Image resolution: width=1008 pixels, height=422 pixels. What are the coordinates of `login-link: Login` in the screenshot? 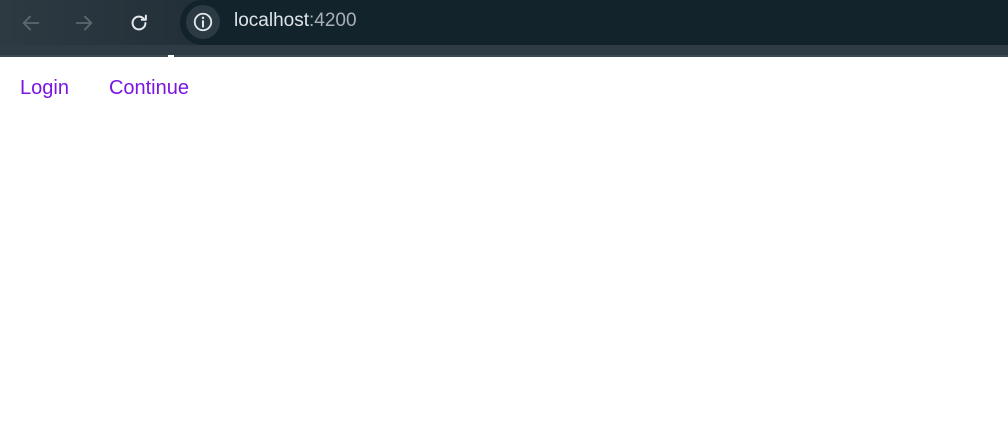 It's located at (44, 88).